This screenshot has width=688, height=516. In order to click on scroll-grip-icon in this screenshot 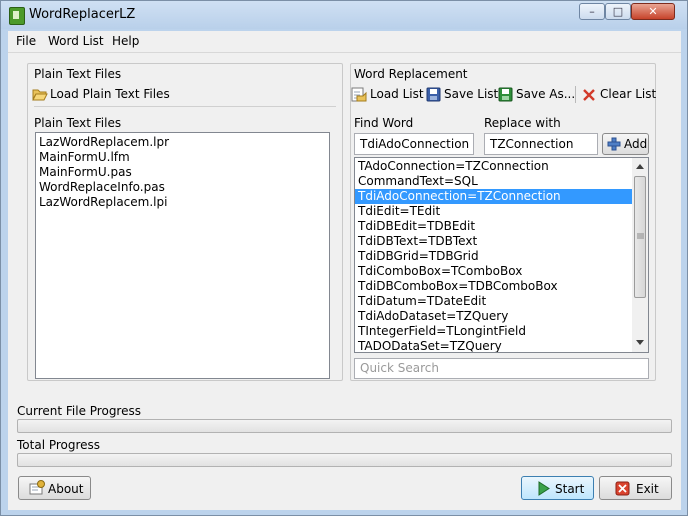, I will do `click(640, 236)`.